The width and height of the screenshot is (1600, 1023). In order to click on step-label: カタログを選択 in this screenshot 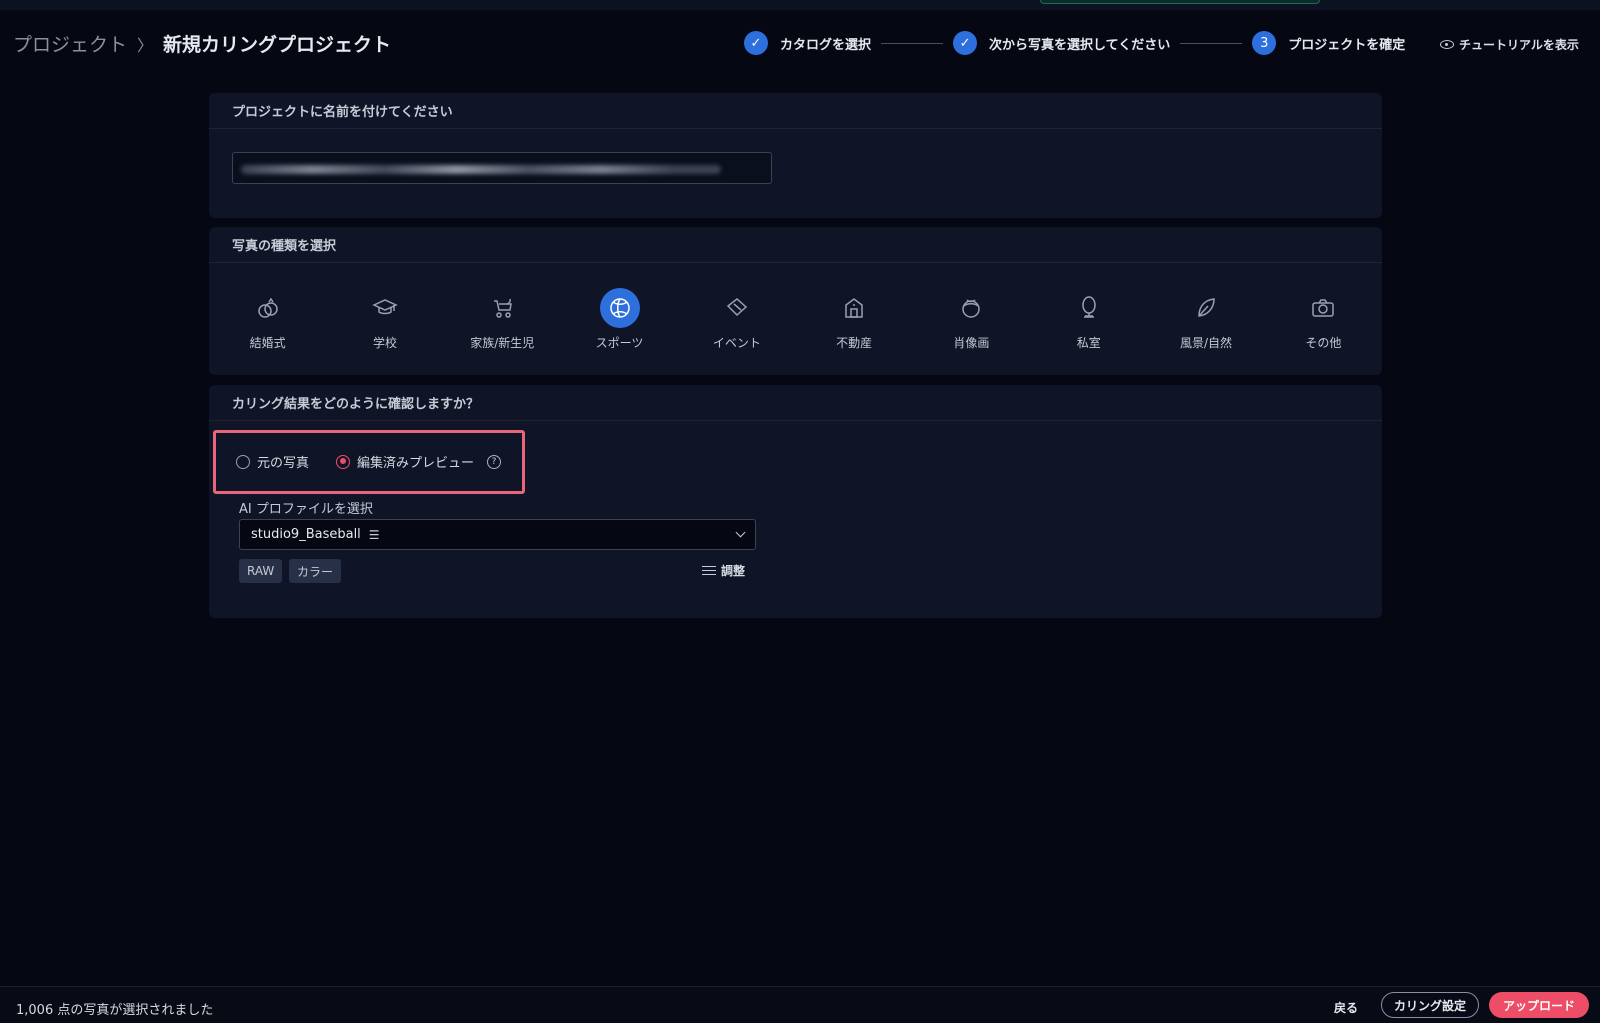, I will do `click(826, 45)`.